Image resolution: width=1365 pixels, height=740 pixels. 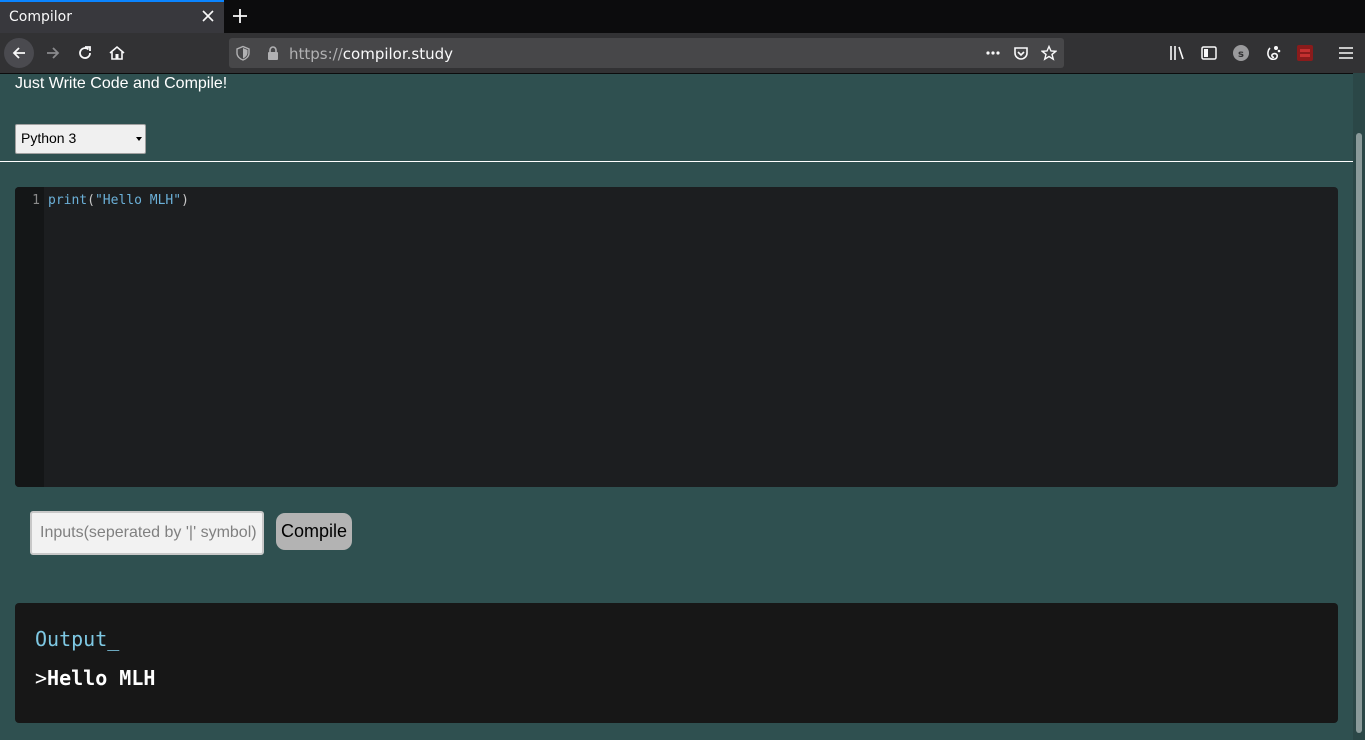 I want to click on back-button, so click(x=19, y=53).